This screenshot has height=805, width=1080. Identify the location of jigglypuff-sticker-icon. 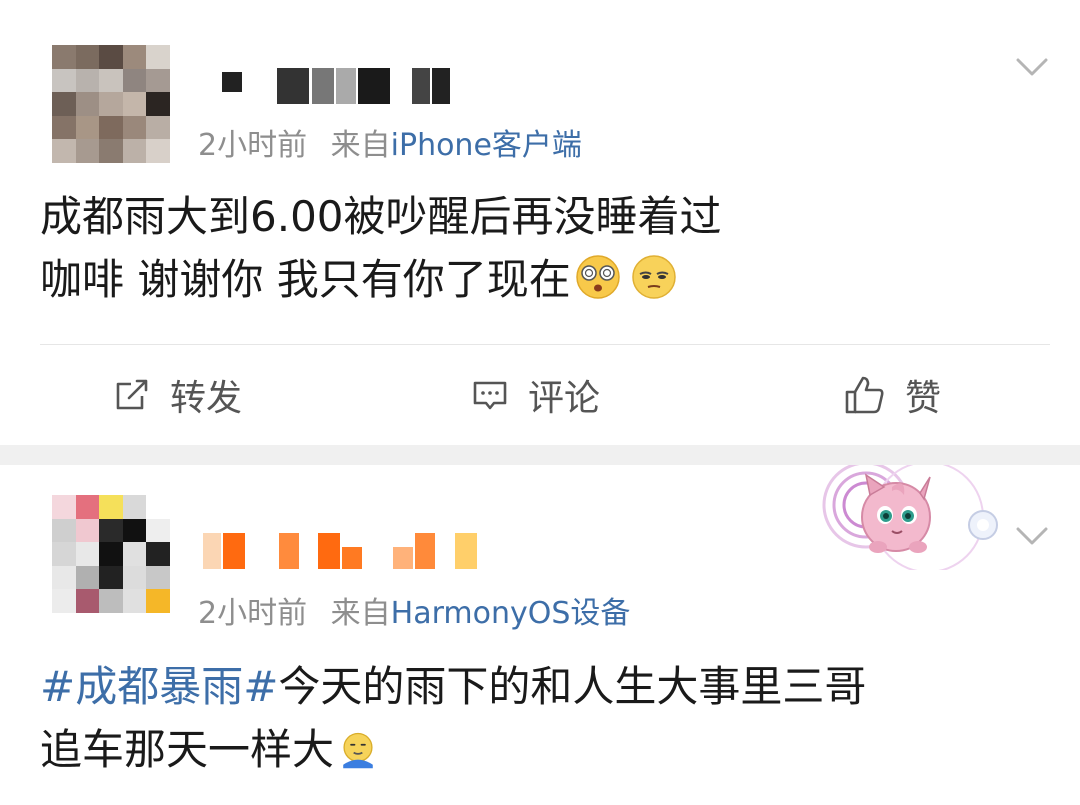
(910, 517).